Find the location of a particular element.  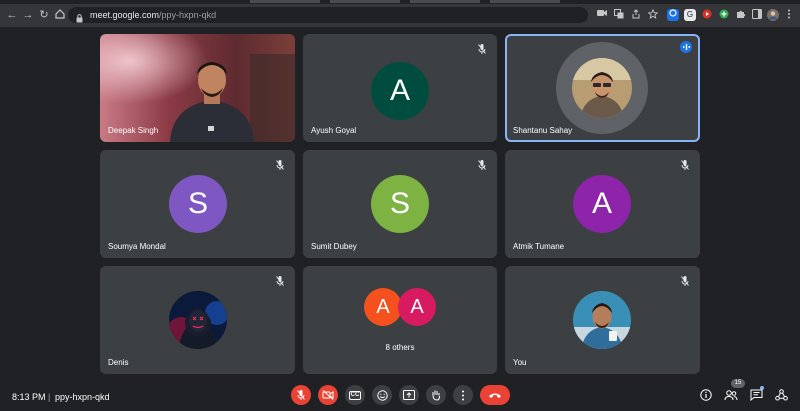

participant-tile-deepak-singh: Deepak Singh is located at coordinates (197, 88).